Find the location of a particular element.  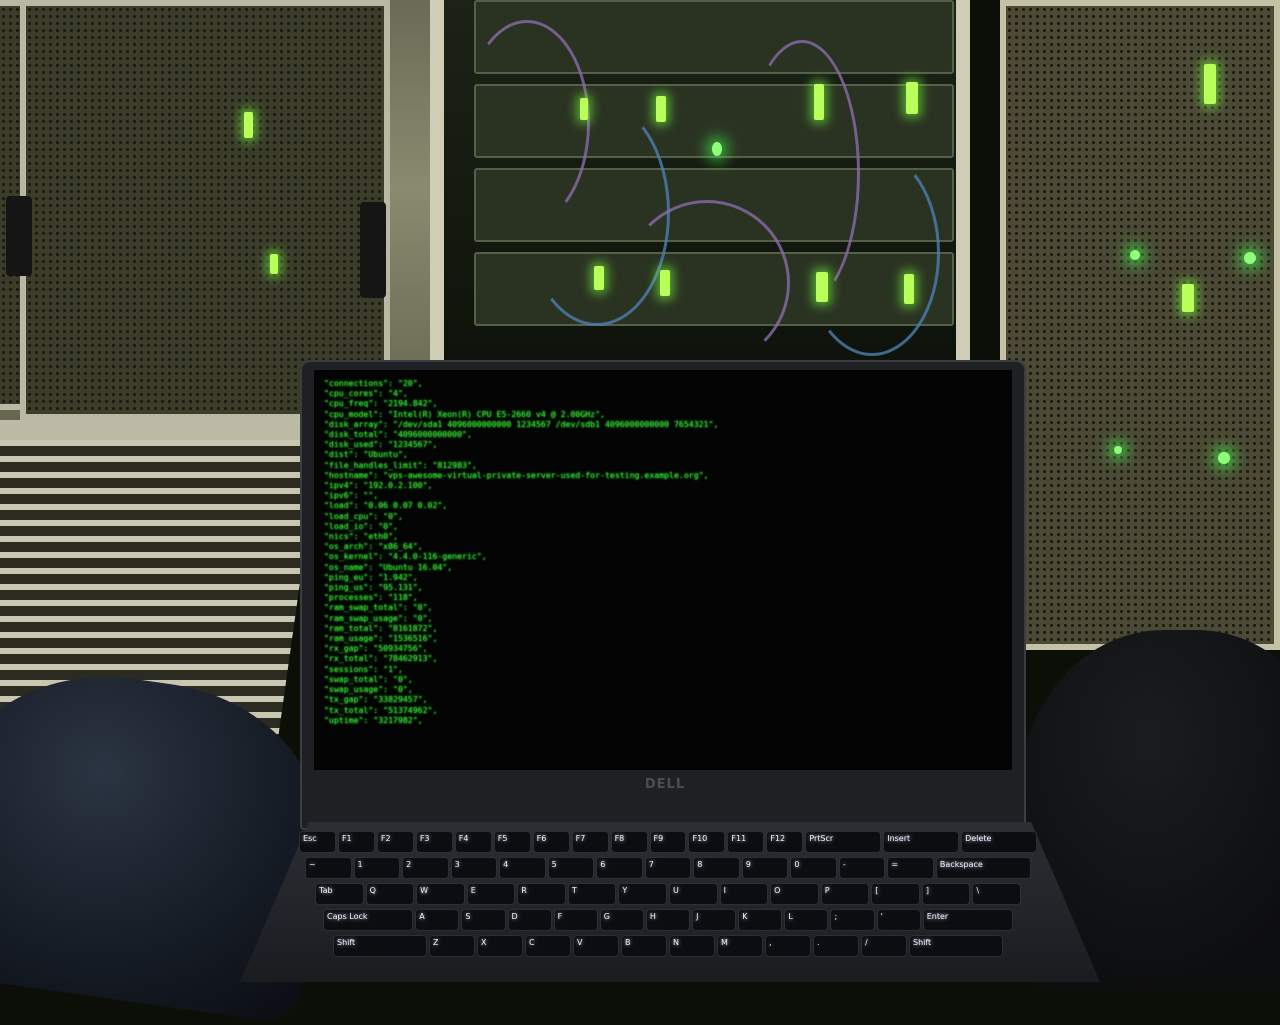

key-5: 5 is located at coordinates (571, 868).